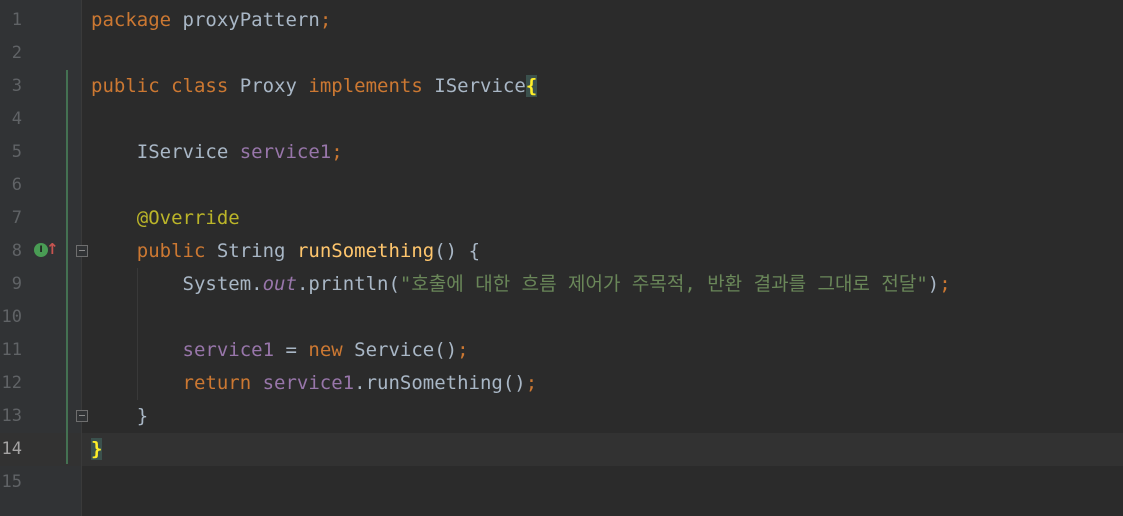 The height and width of the screenshot is (516, 1123). What do you see at coordinates (137, 334) in the screenshot?
I see `indent-guide` at bounding box center [137, 334].